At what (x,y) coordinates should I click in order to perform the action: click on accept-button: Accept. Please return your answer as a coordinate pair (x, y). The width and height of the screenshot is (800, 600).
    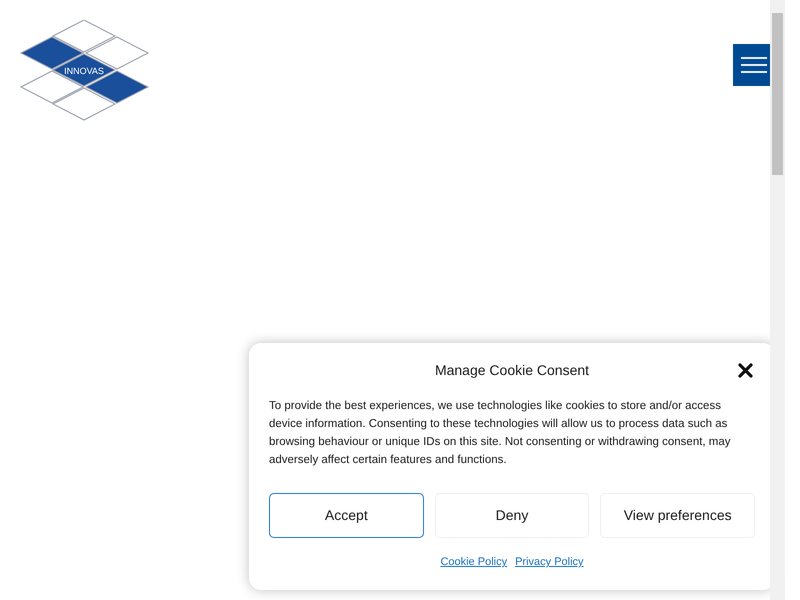
    Looking at the image, I should click on (346, 515).